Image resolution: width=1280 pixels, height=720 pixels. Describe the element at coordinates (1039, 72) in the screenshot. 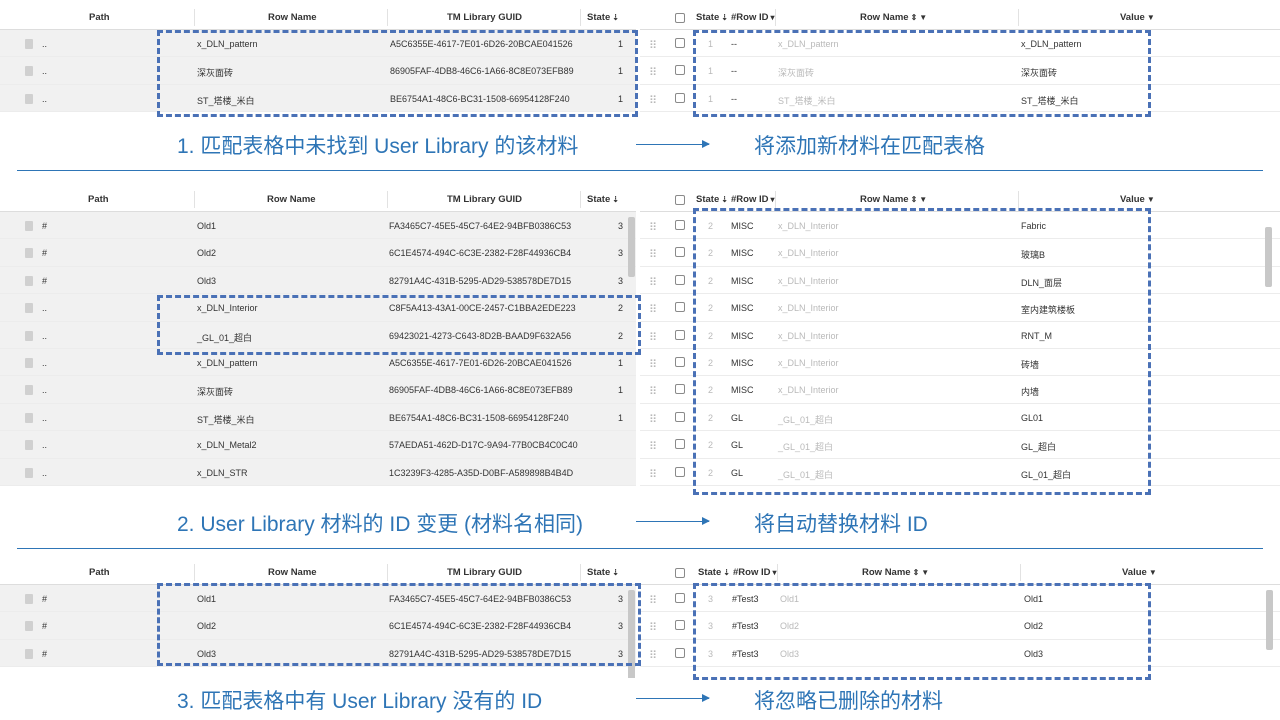

I see `cell-value: 深灰面砖` at that location.